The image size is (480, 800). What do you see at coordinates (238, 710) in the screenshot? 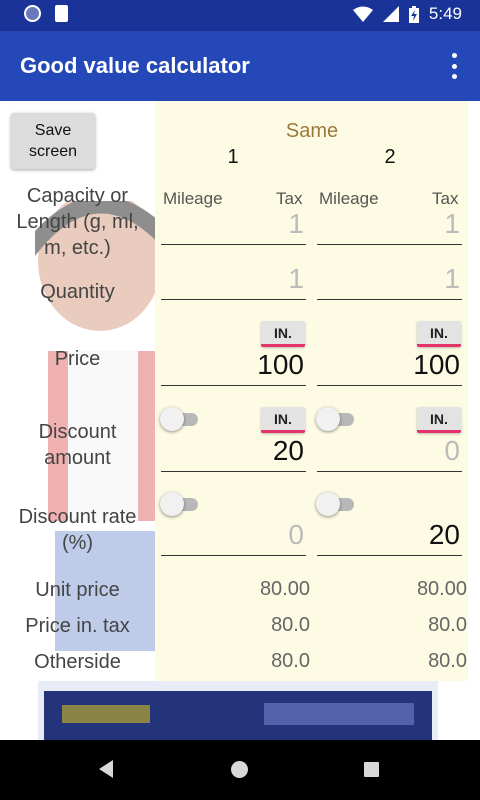
I see `ad-banner` at bounding box center [238, 710].